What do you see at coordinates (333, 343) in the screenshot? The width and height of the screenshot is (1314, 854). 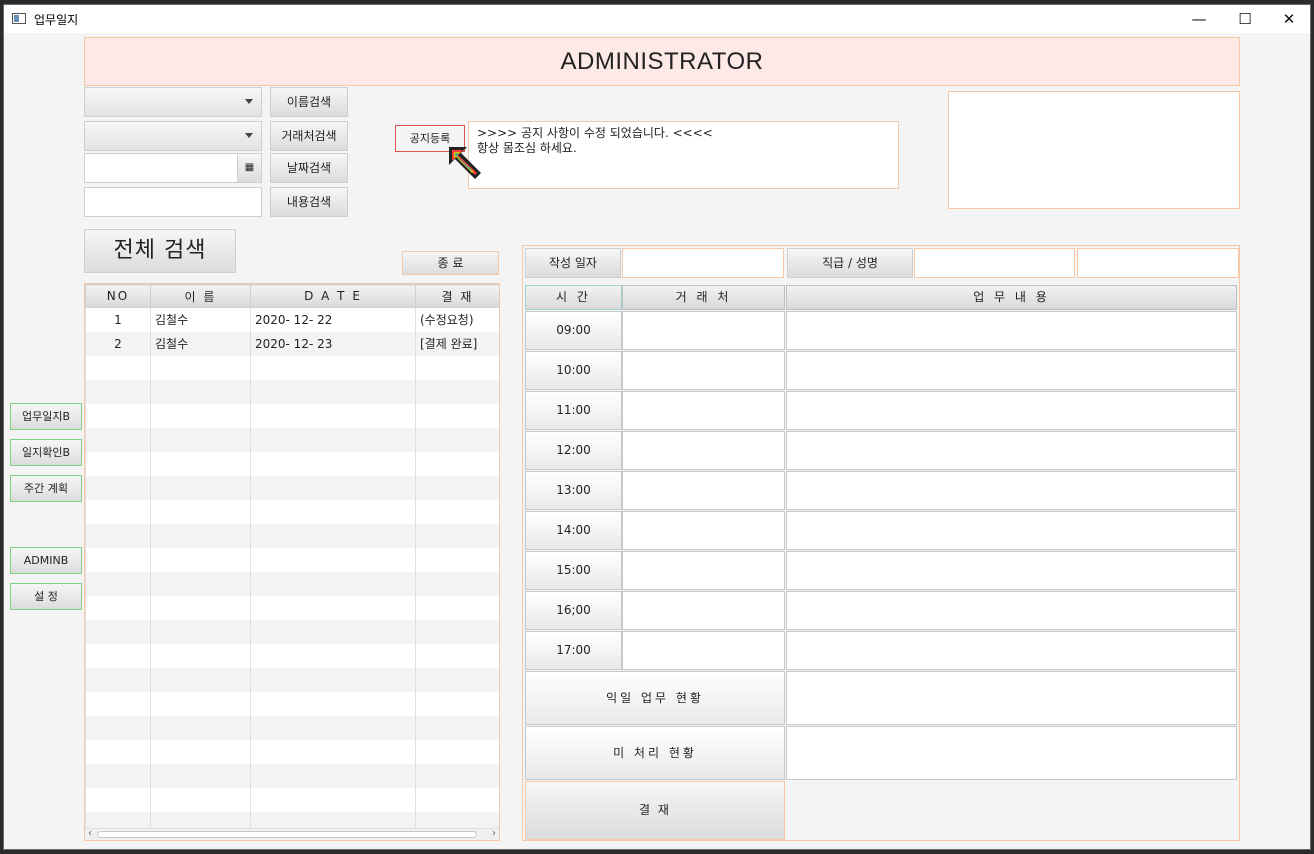 I see `row-date: 2020- 12- 23` at bounding box center [333, 343].